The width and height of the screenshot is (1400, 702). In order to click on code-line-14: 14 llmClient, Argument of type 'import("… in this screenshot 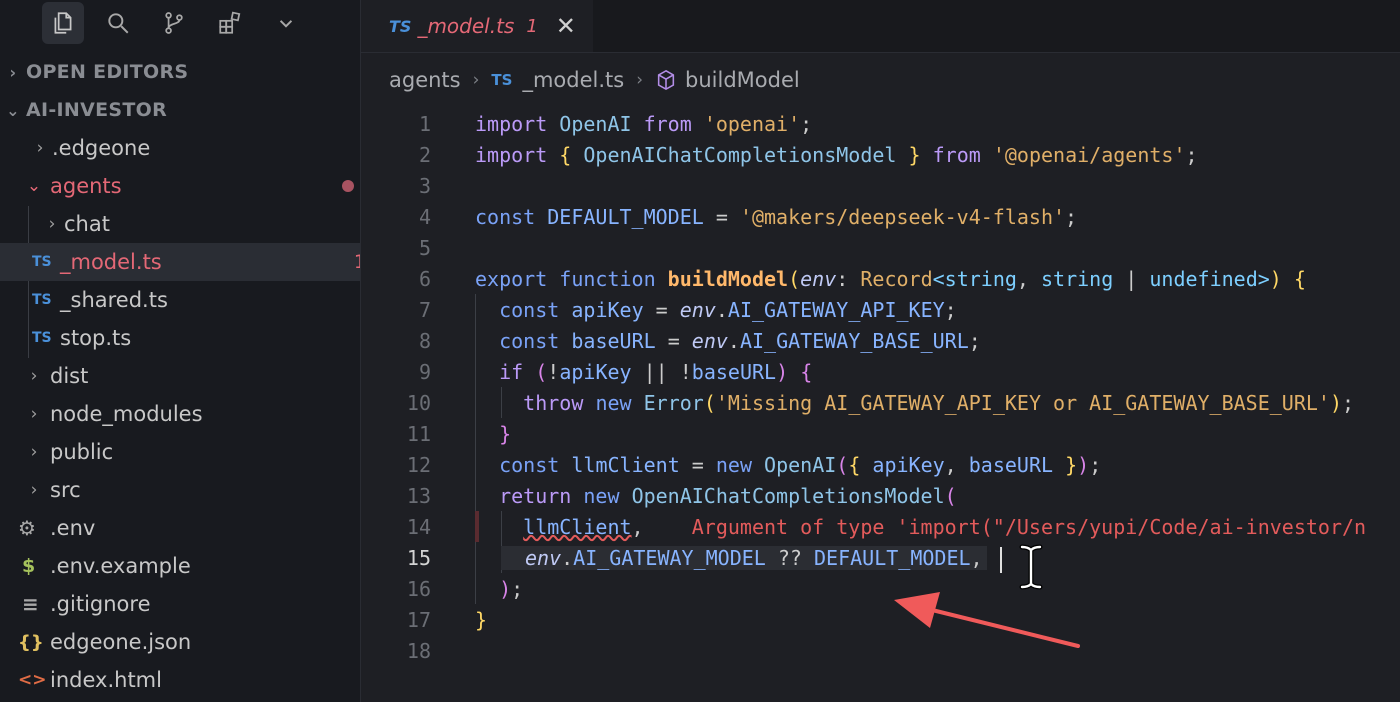, I will do `click(880, 526)`.